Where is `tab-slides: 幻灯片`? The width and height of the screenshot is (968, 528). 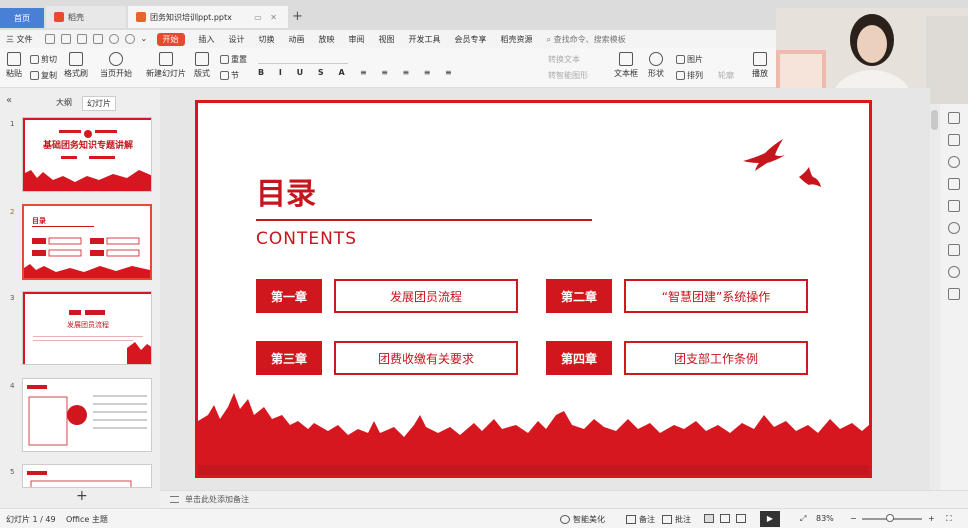 tab-slides: 幻灯片 is located at coordinates (99, 103).